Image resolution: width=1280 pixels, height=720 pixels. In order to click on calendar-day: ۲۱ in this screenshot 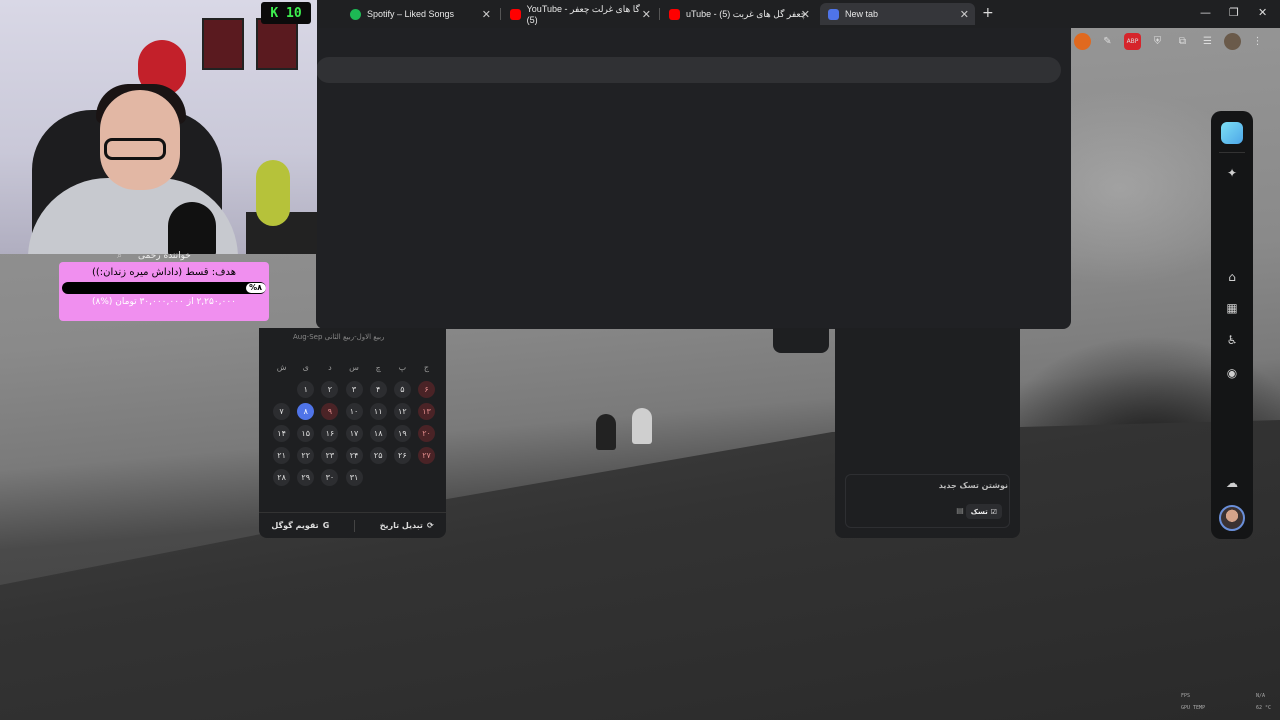, I will do `click(282, 455)`.